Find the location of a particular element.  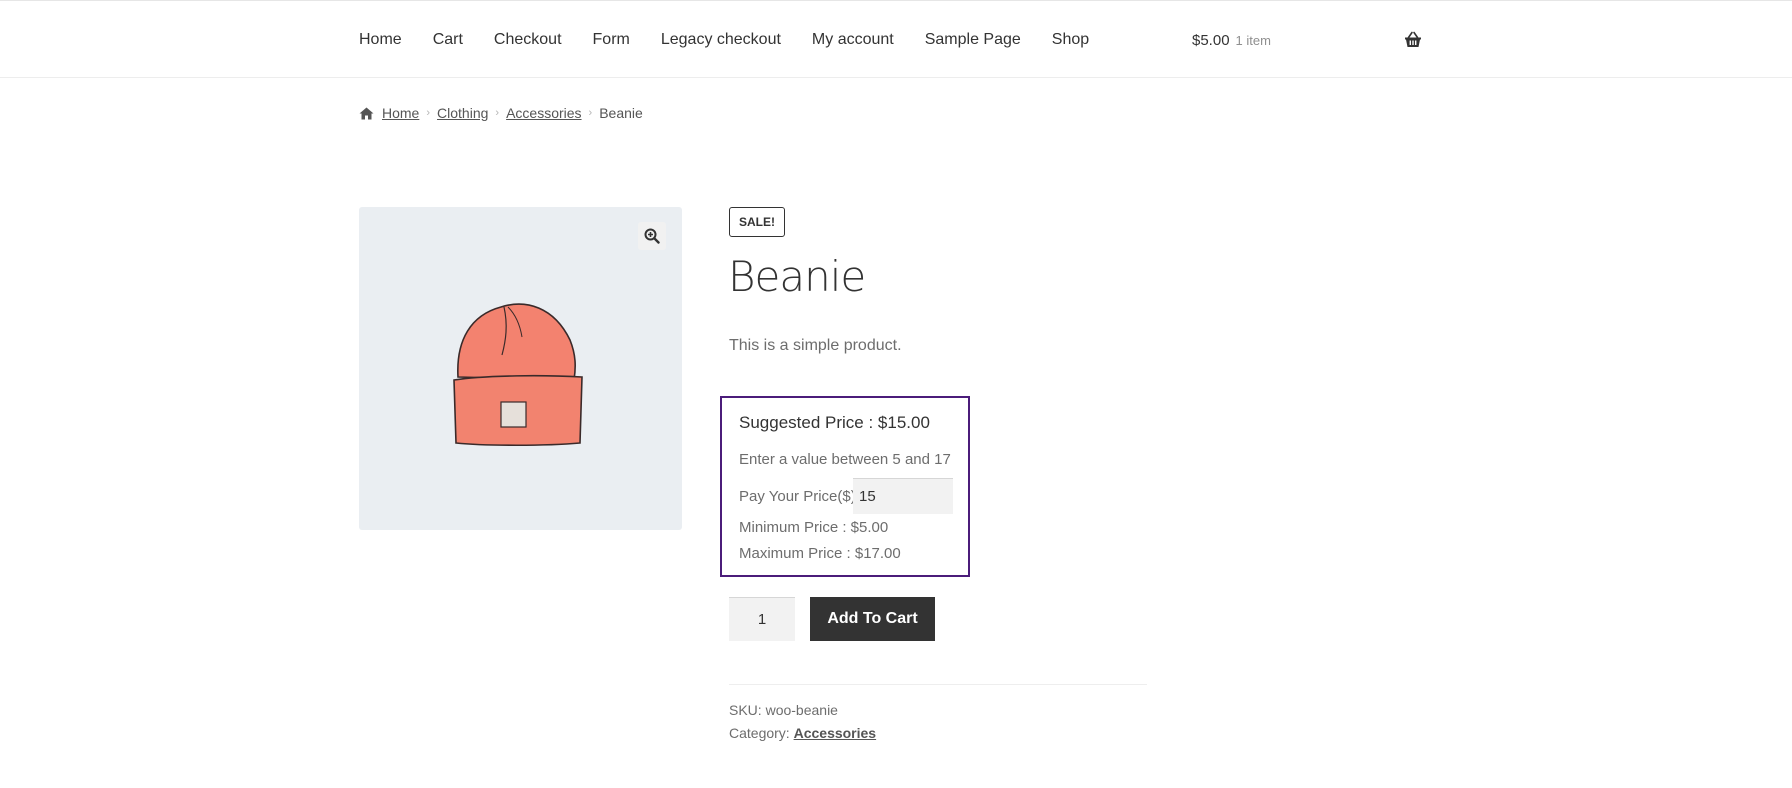

product-category: Category: Accessories is located at coordinates (802, 733).